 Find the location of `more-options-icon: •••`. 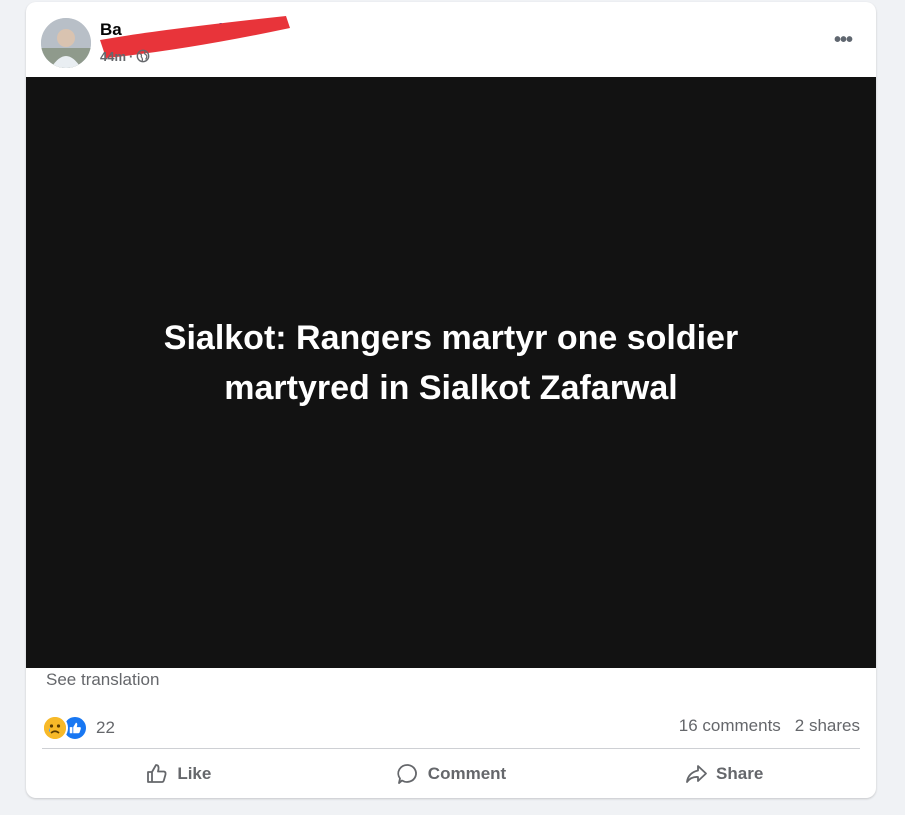

more-options-icon: ••• is located at coordinates (843, 39).